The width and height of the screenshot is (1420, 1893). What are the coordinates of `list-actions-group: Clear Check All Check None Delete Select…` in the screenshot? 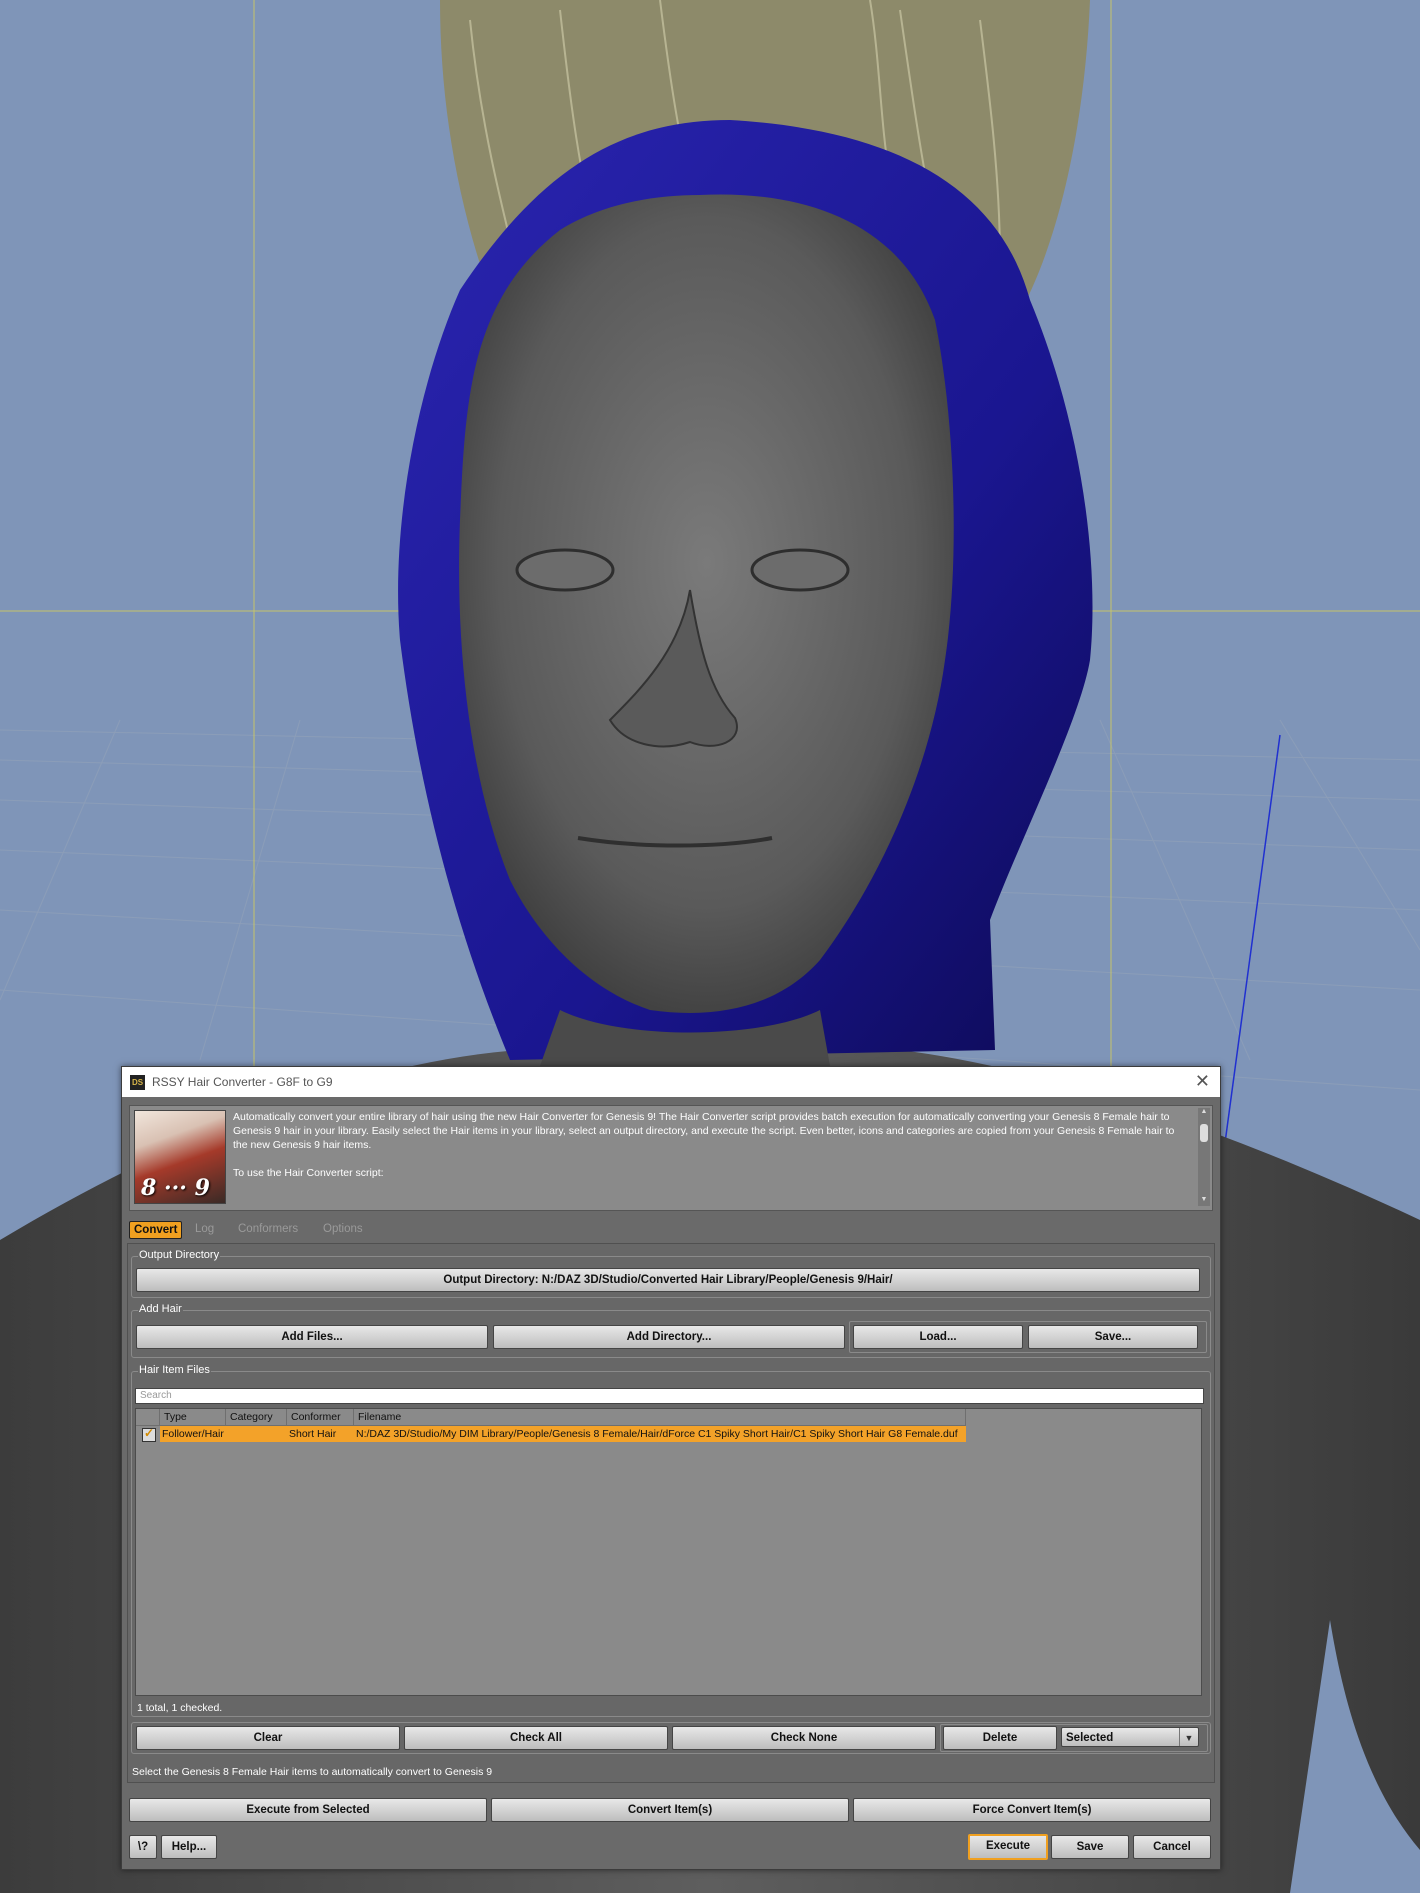 It's located at (671, 1738).